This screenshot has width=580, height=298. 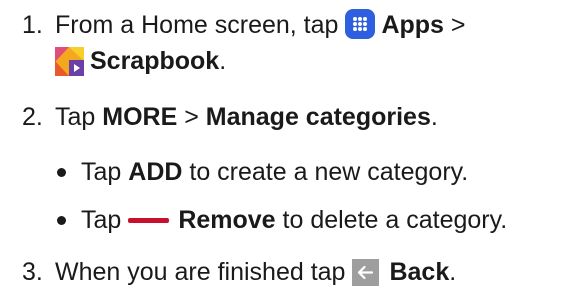 I want to click on step-1-text: From a Home screen, tap, so click(x=197, y=25).